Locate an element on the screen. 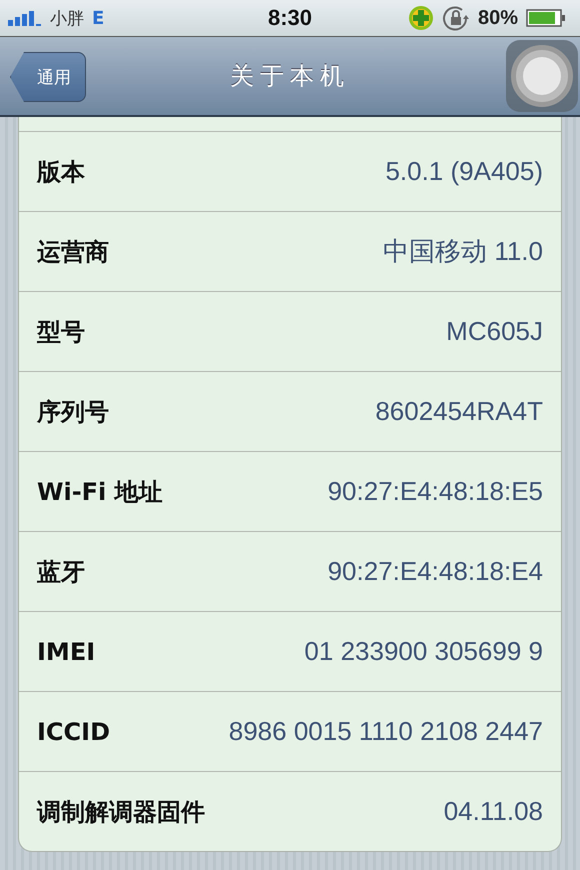  battery-percent: 80% is located at coordinates (498, 18).